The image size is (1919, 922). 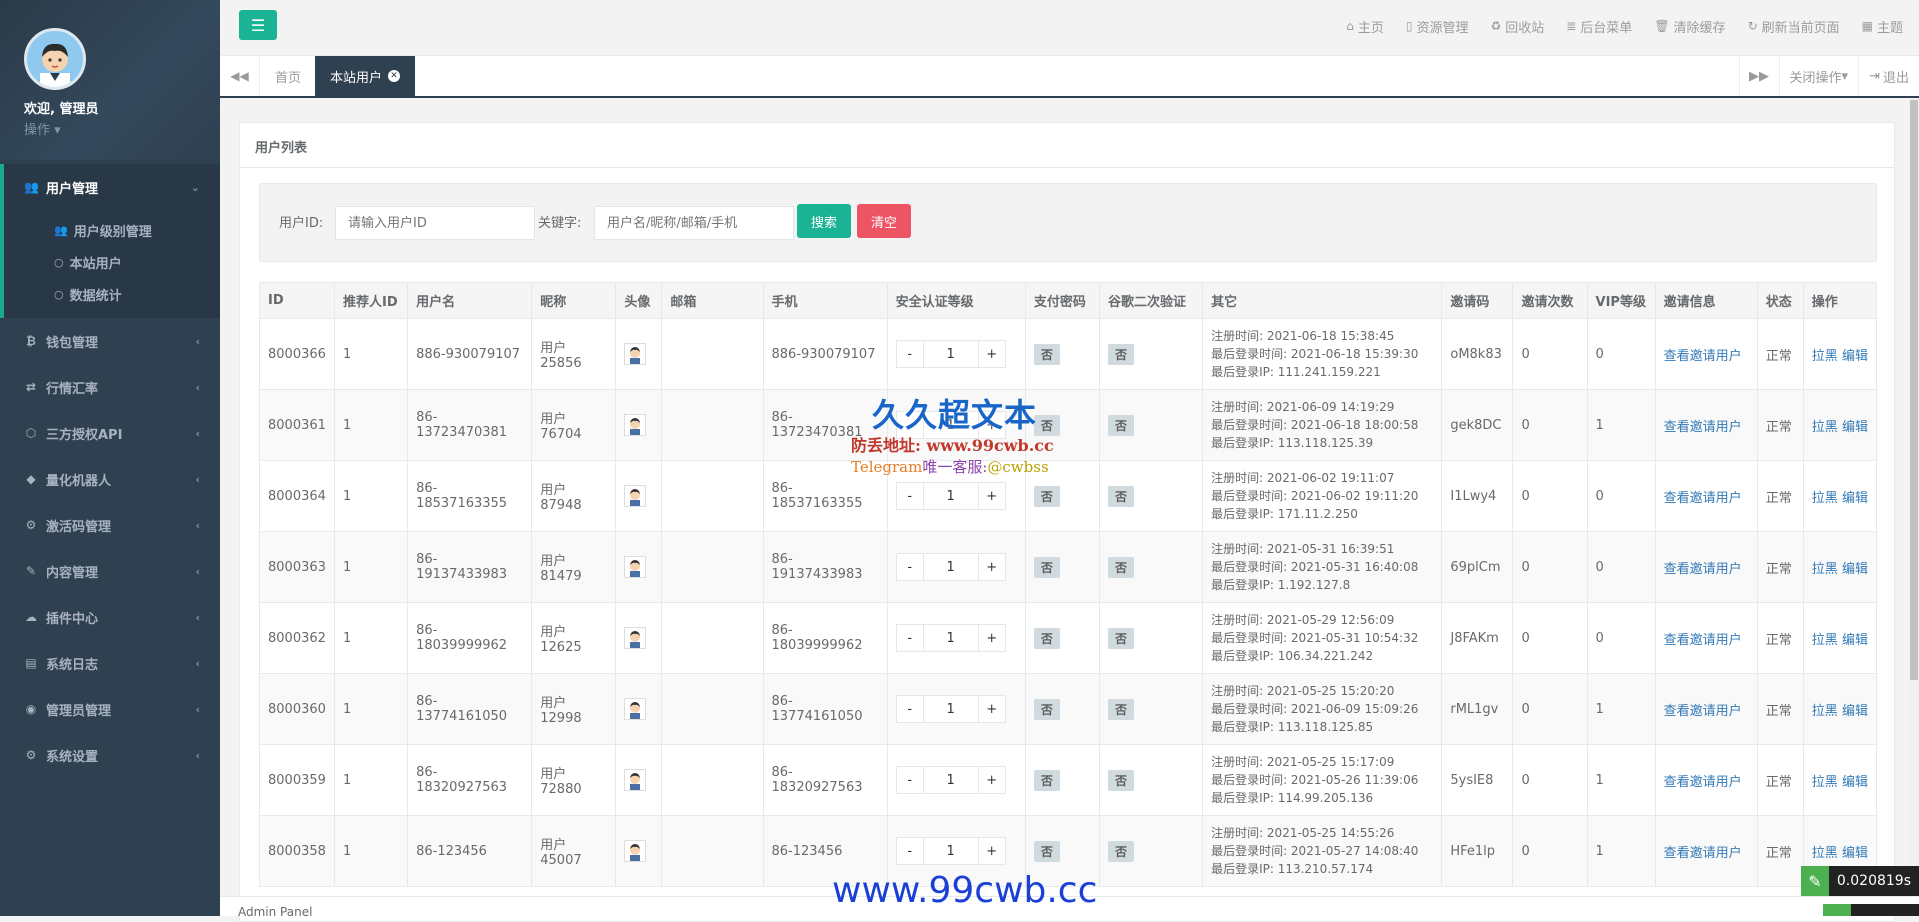 I want to click on scrollbar-thumb, so click(x=1914, y=390).